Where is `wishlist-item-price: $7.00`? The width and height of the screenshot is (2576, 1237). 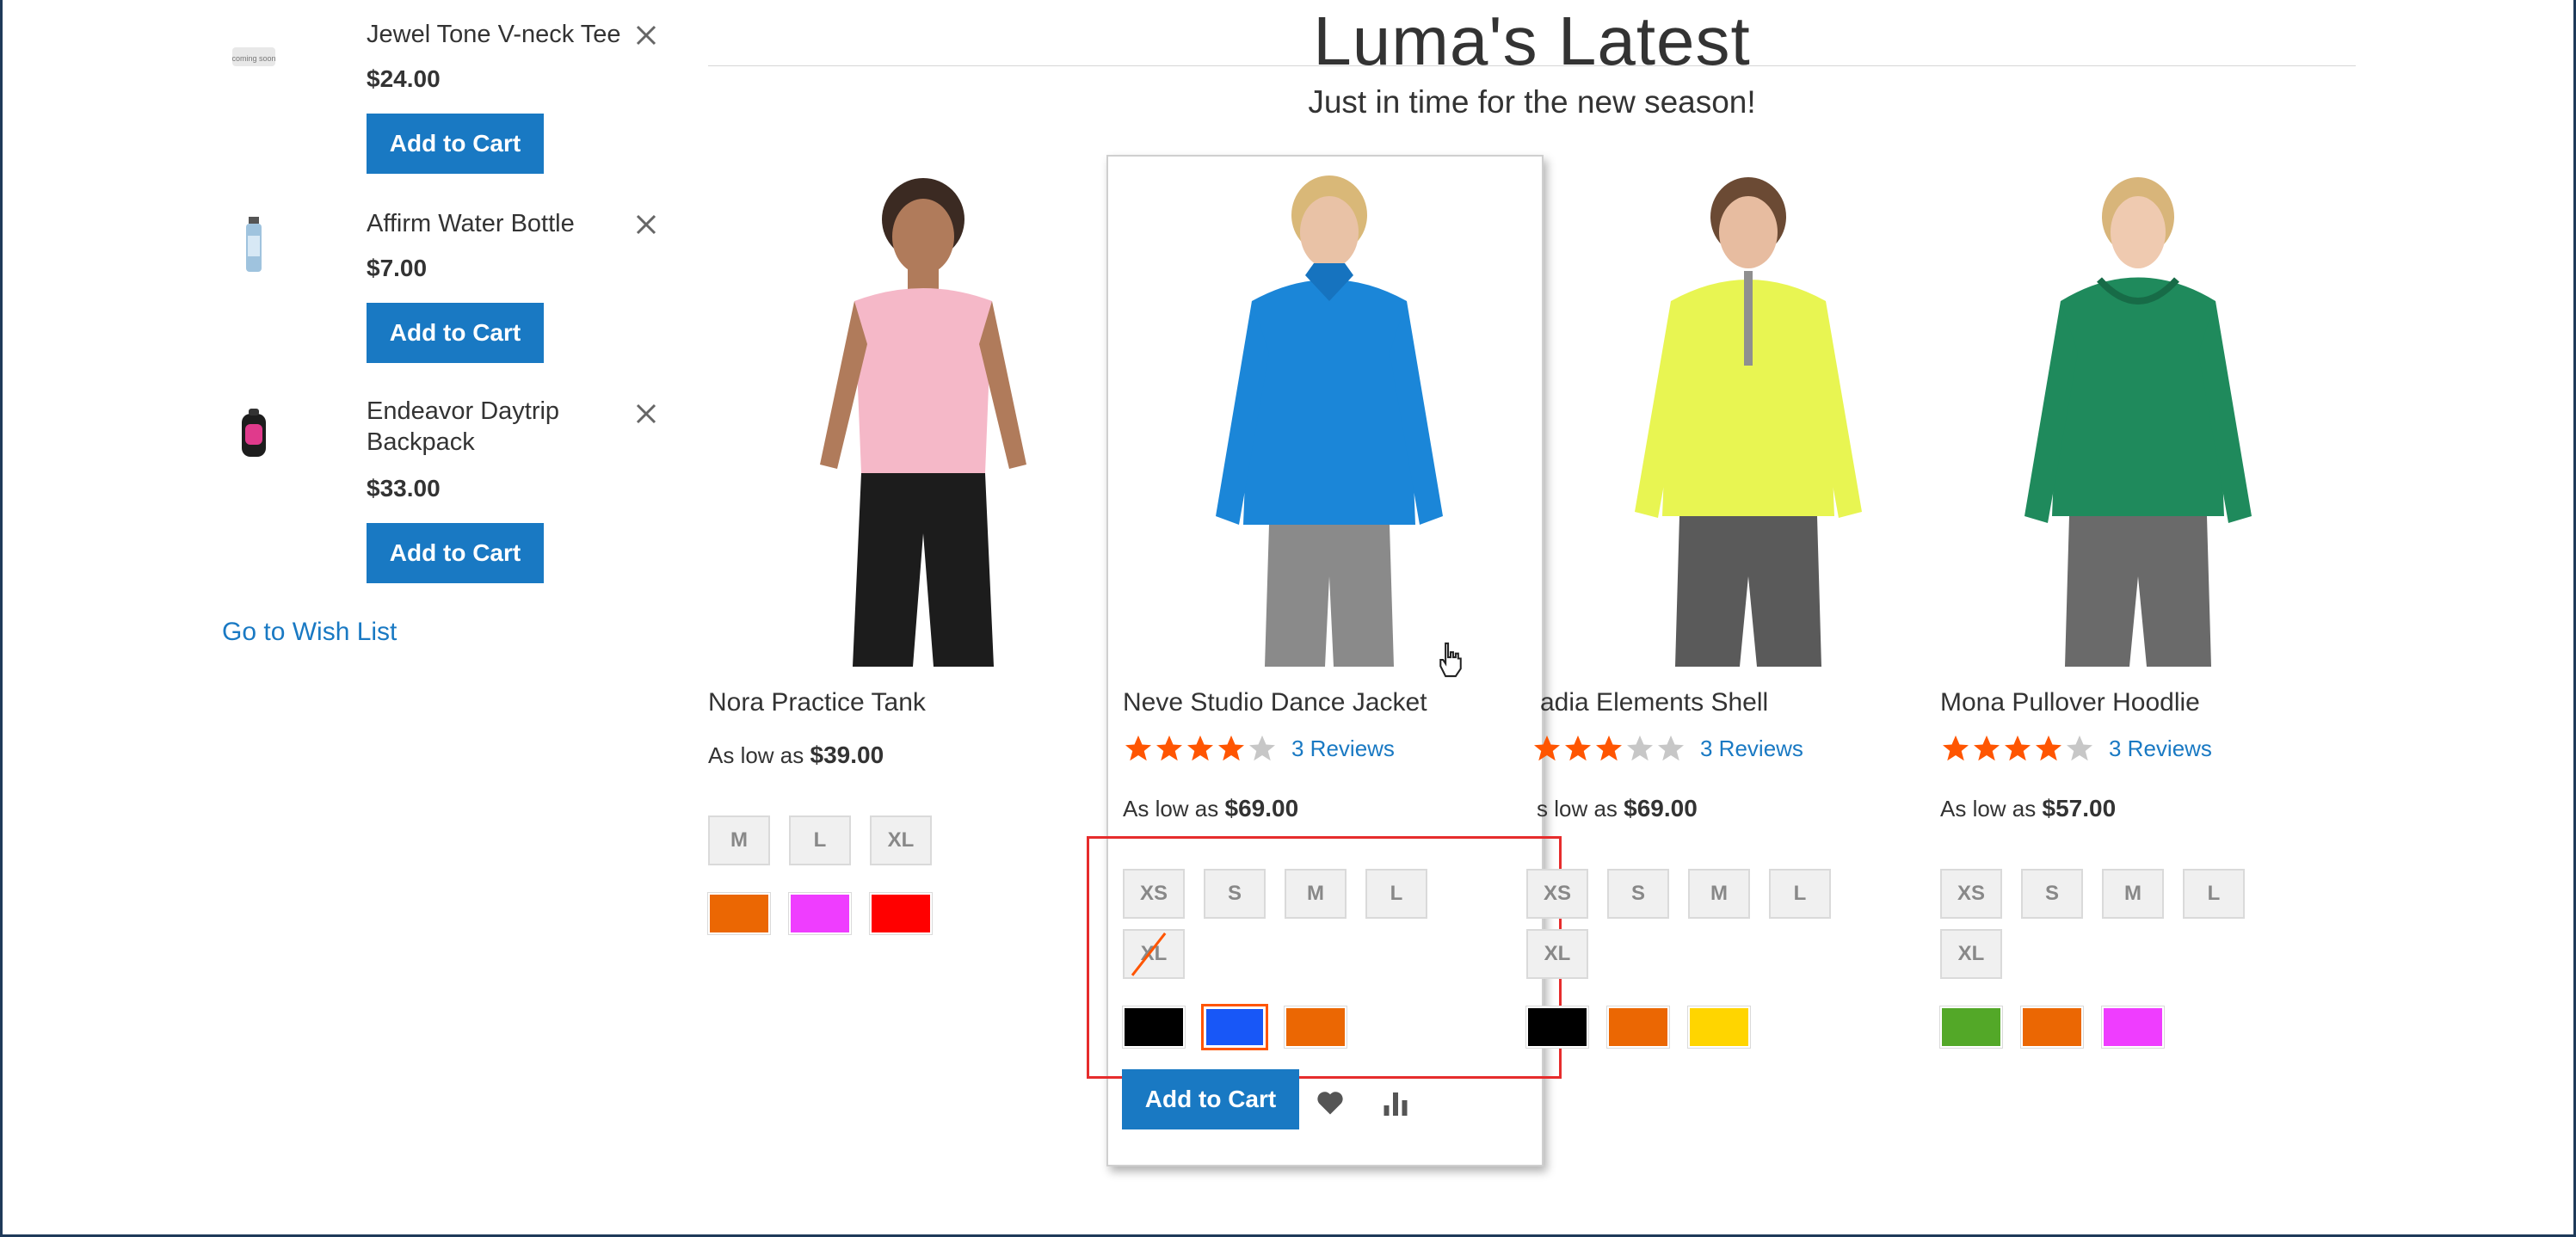 wishlist-item-price: $7.00 is located at coordinates (398, 268).